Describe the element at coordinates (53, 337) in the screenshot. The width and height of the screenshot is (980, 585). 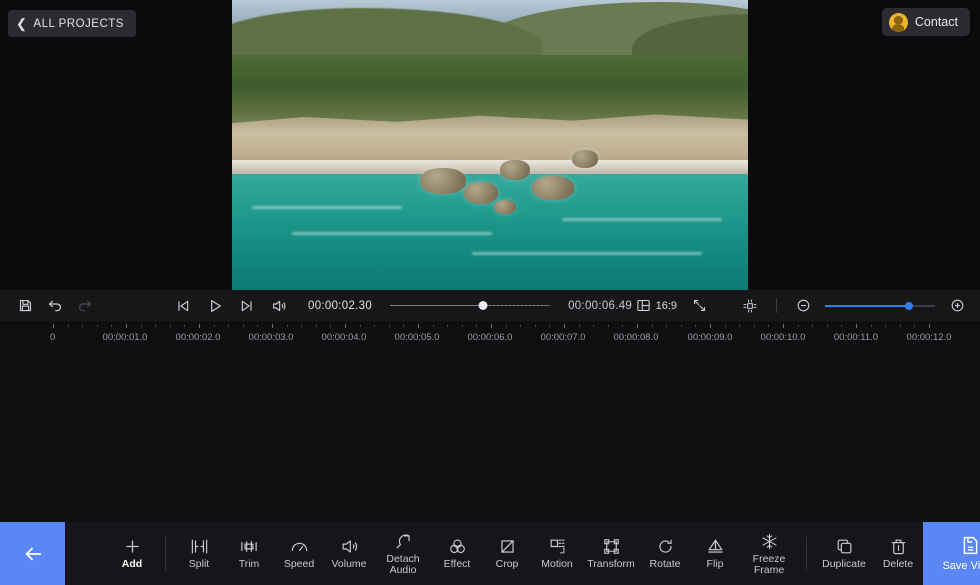
I see `ruler-label: 0` at that location.